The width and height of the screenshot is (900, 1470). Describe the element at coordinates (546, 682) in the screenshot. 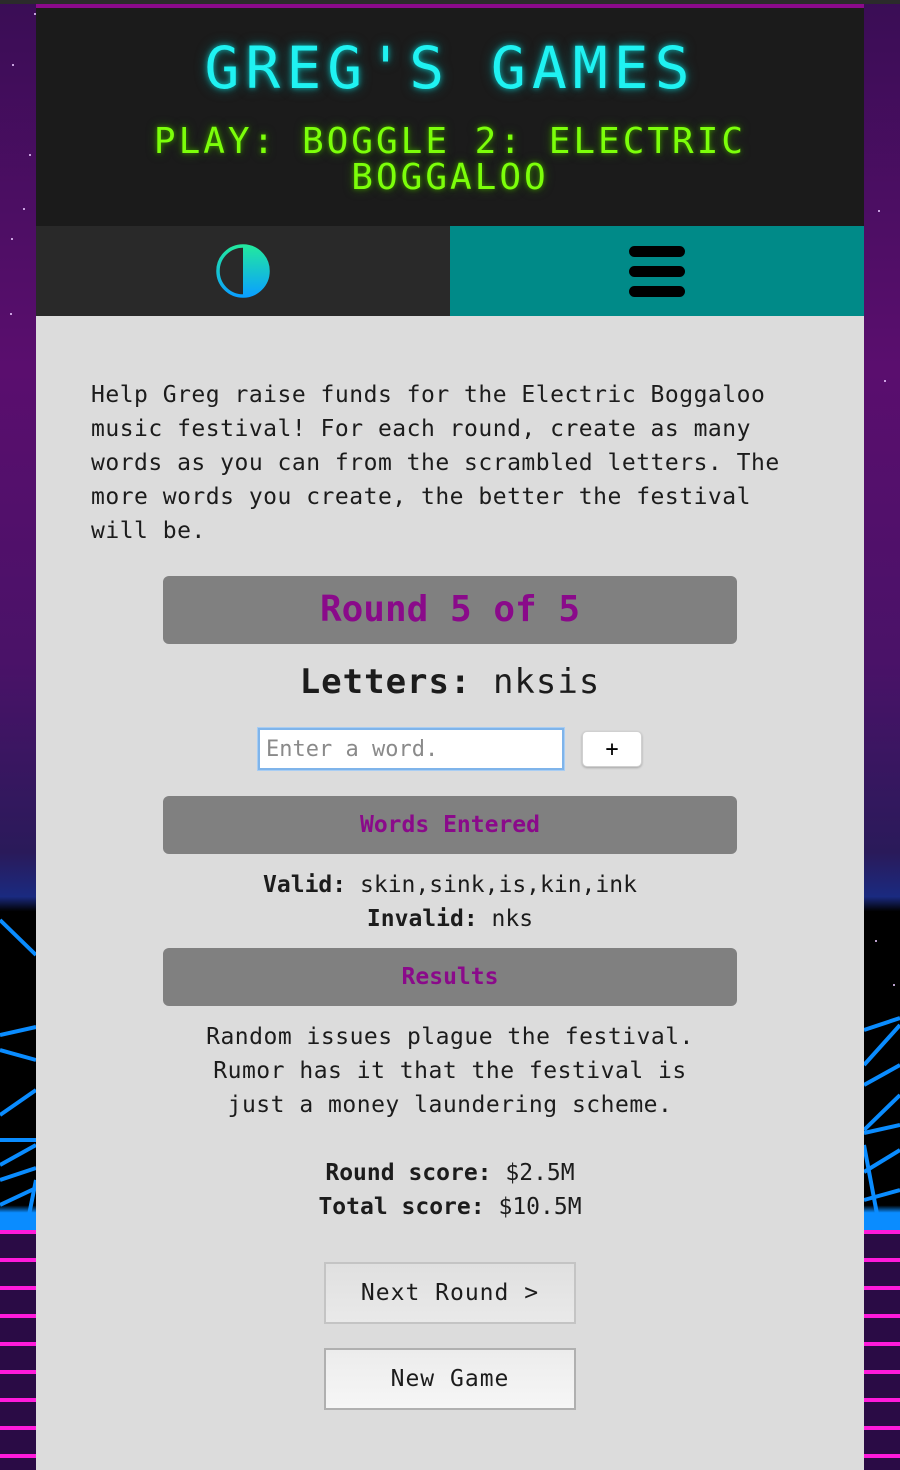

I see `letters-value: nksis` at that location.